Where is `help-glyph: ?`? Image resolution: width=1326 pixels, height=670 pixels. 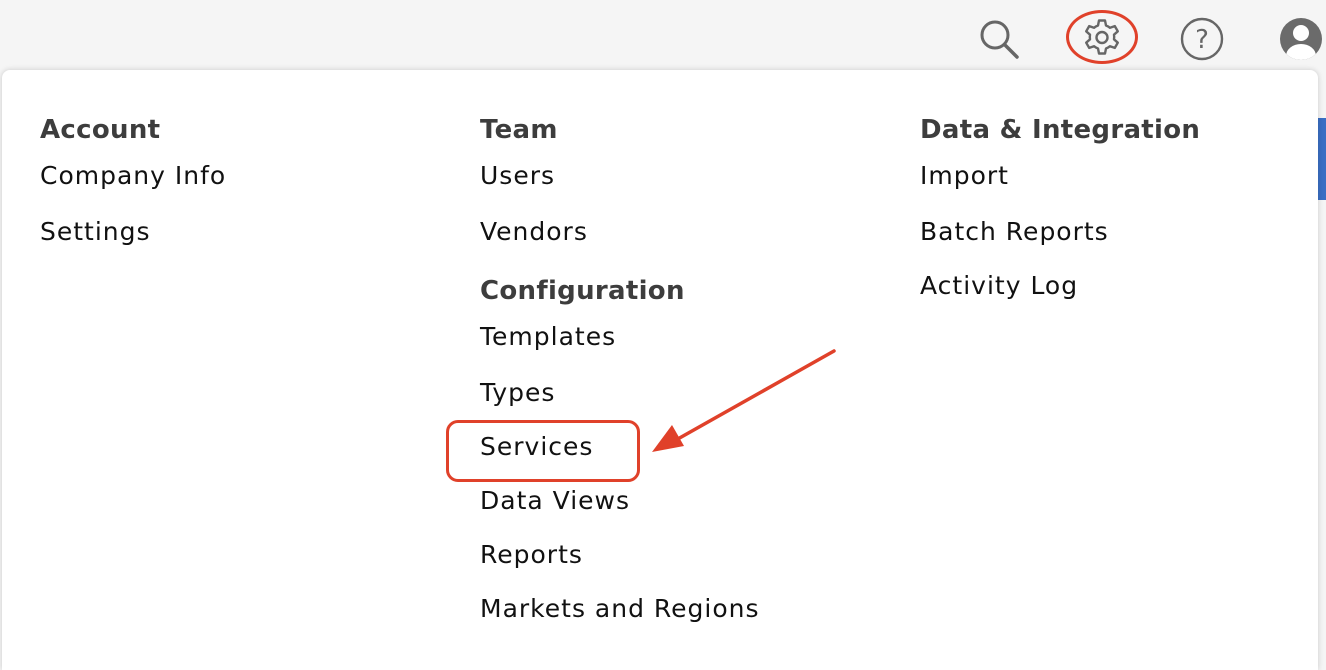 help-glyph: ? is located at coordinates (1202, 40).